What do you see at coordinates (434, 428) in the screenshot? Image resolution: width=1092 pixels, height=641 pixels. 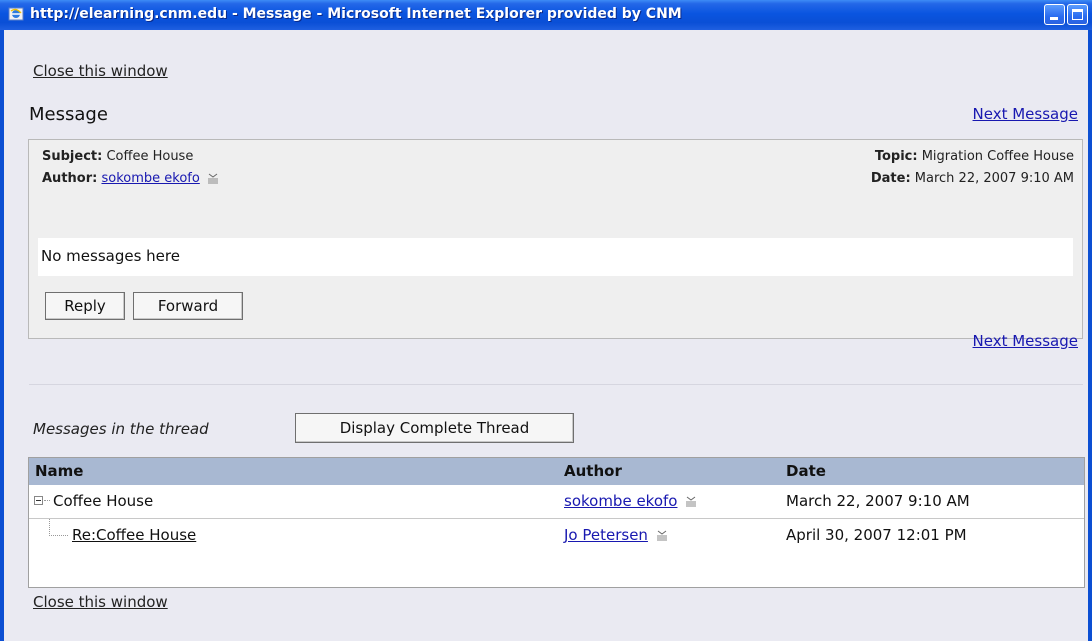 I see `display-complete-thread-button: Display Complete Thread` at bounding box center [434, 428].